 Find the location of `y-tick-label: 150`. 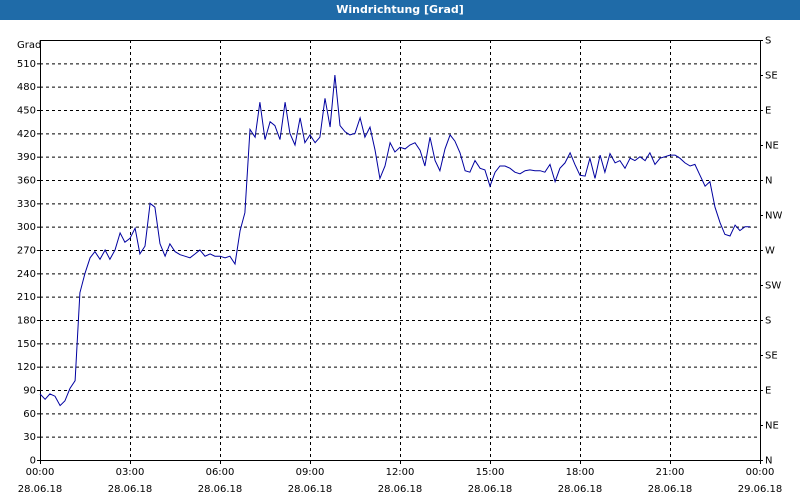

y-tick-label: 150 is located at coordinates (26, 344).